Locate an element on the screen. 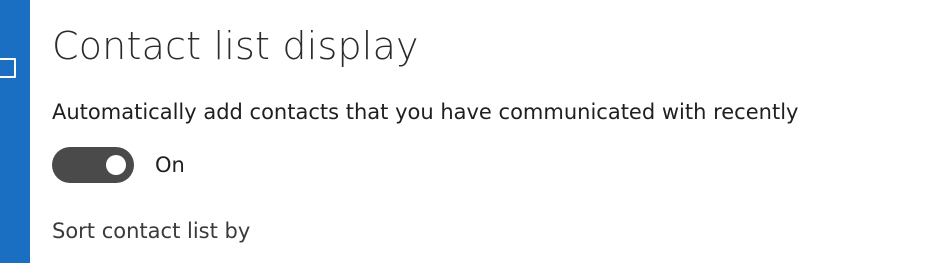 The height and width of the screenshot is (263, 930). toggle-knob is located at coordinates (116, 165).